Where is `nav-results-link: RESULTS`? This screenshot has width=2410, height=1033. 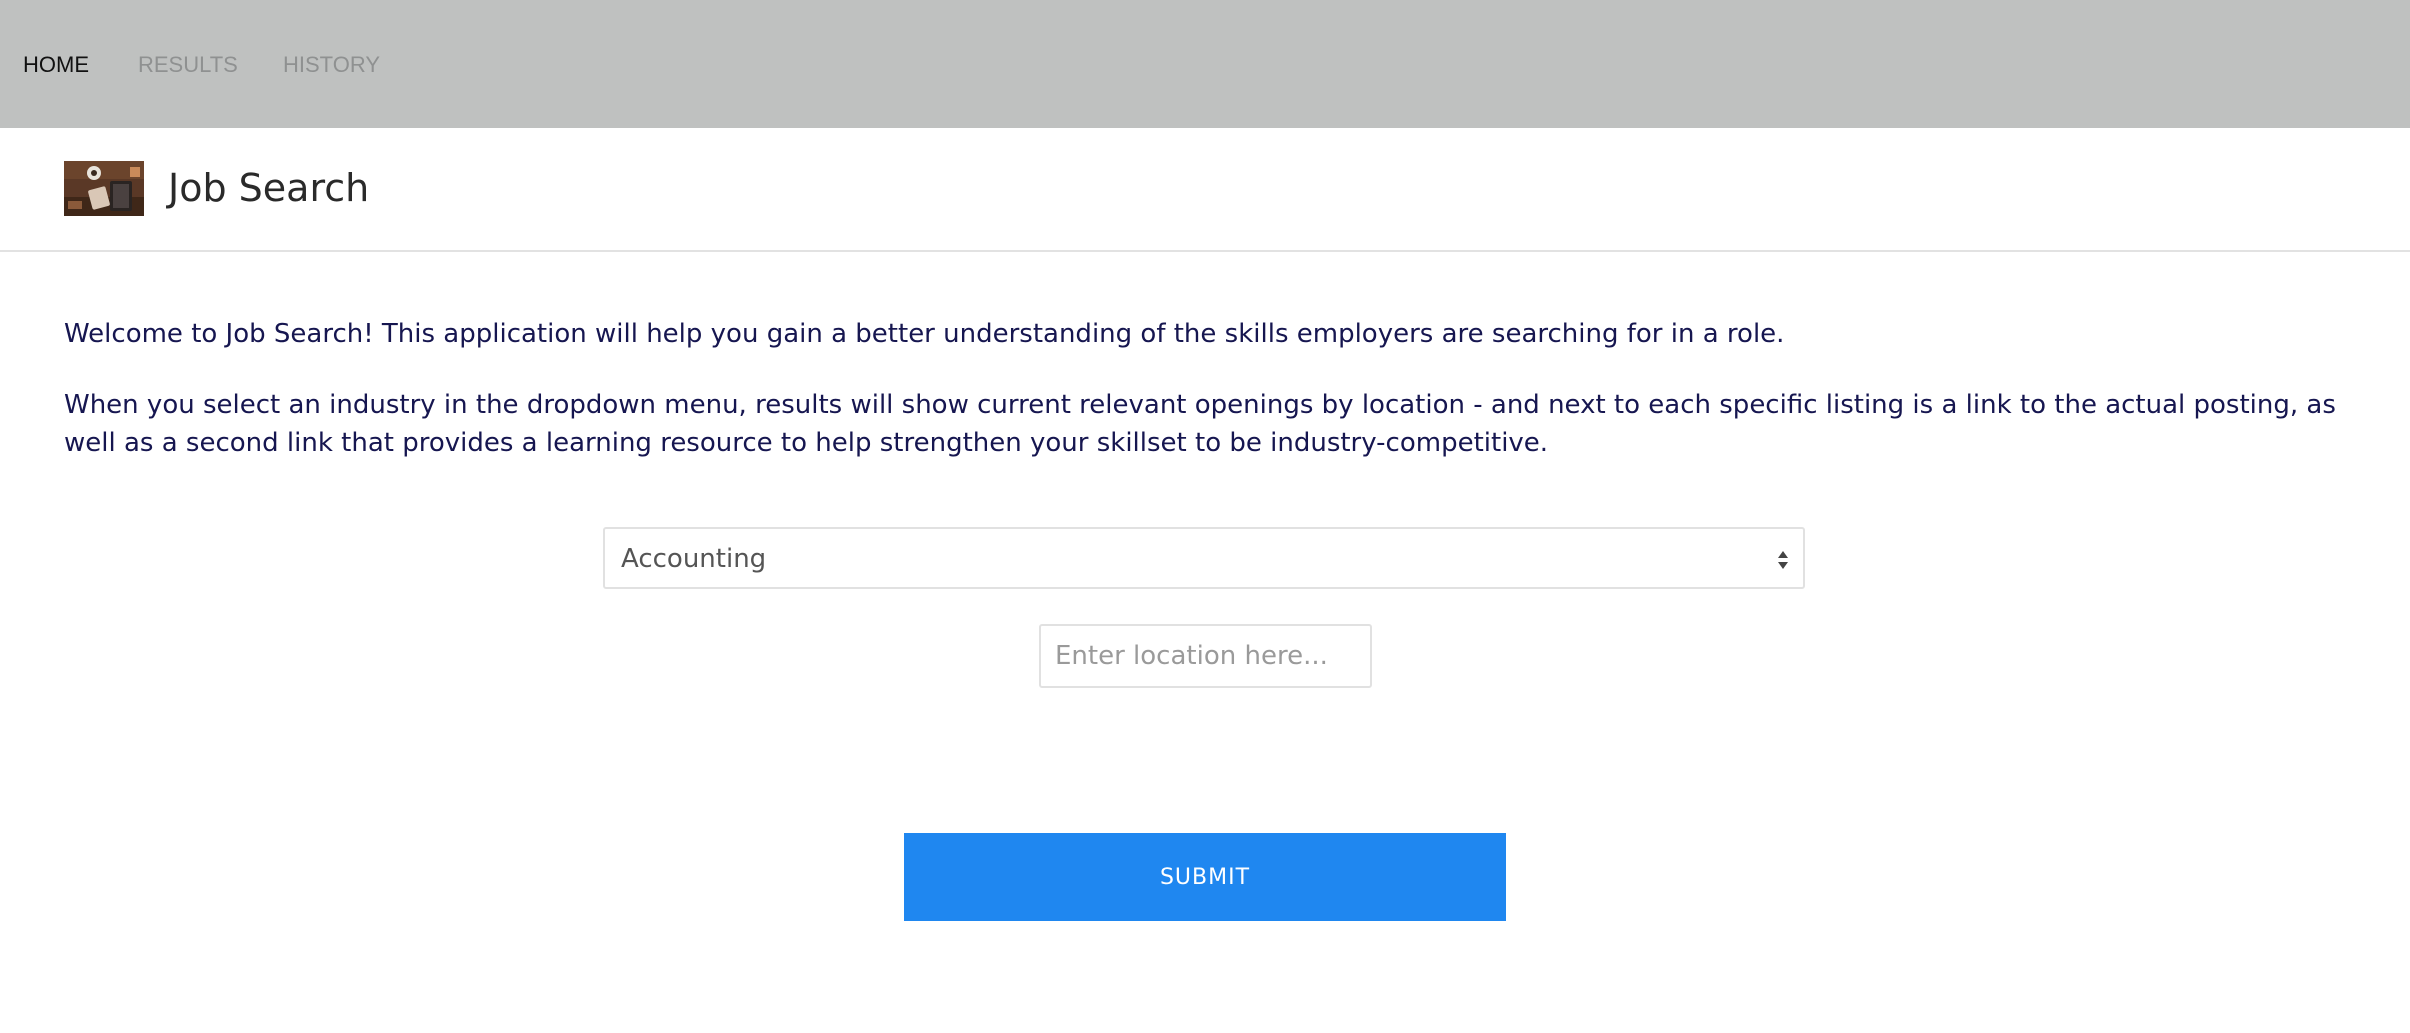 nav-results-link: RESULTS is located at coordinates (188, 65).